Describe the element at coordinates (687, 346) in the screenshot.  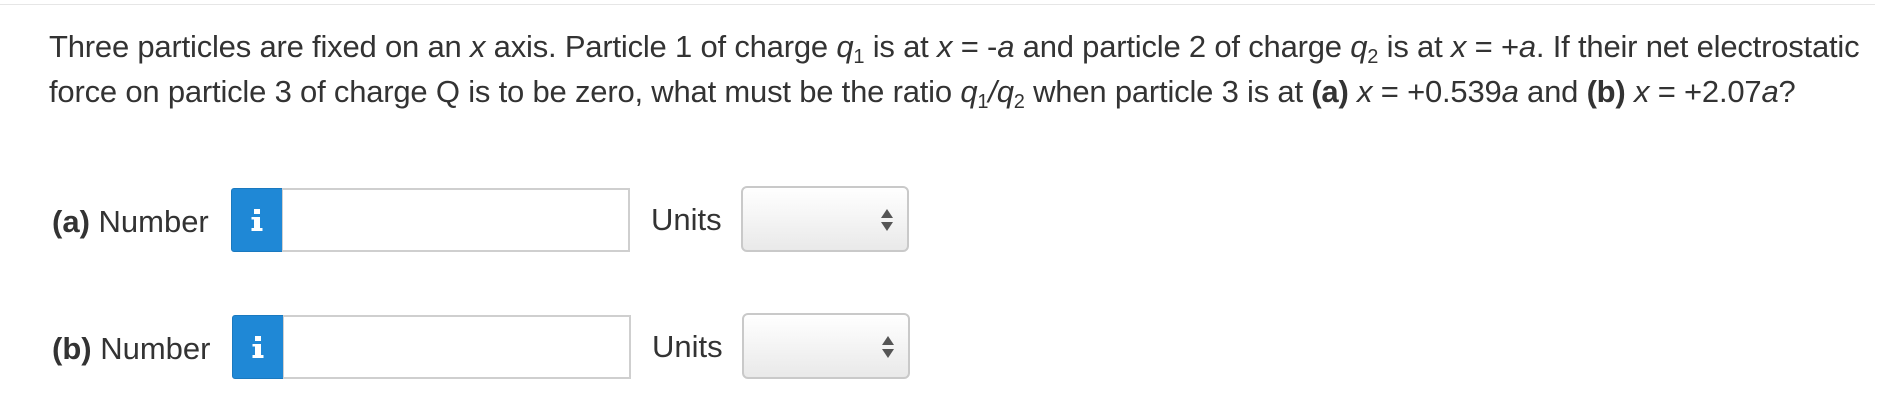
I see `units-label-b: Units` at that location.